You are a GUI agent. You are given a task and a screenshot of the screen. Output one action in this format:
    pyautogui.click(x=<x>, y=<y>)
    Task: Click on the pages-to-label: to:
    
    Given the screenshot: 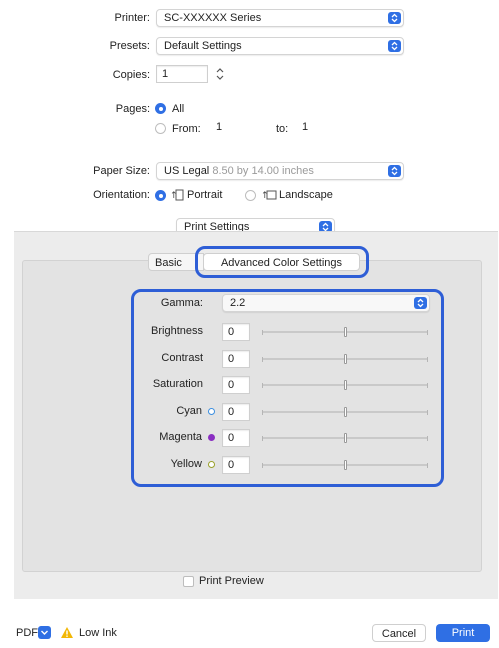 What is the action you would take?
    pyautogui.click(x=282, y=129)
    